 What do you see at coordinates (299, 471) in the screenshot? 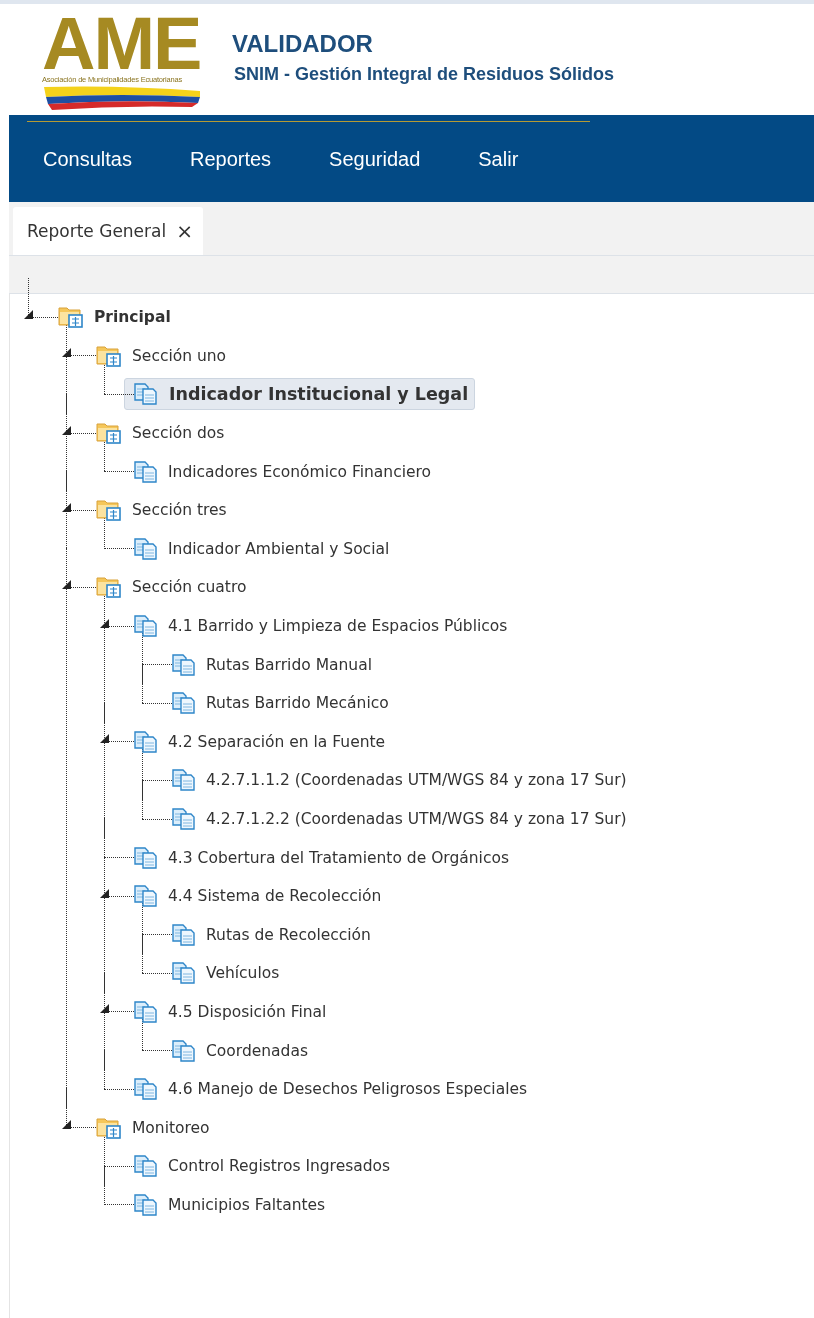
I see `tree-item: Indicadores Económico Financiero` at bounding box center [299, 471].